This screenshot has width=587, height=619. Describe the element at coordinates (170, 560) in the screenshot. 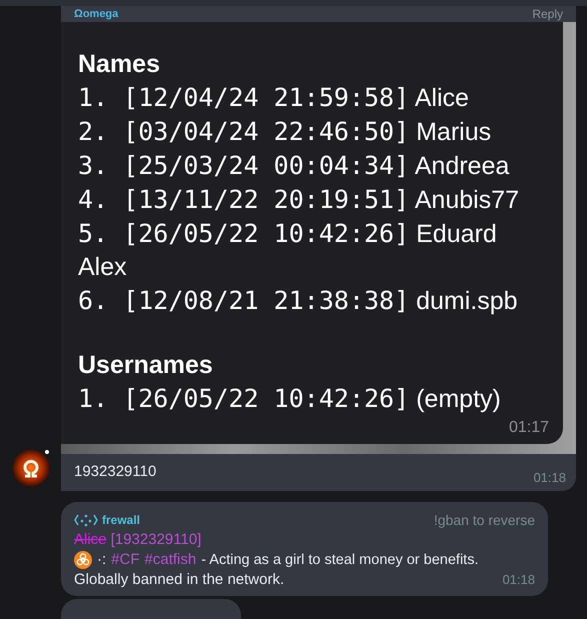

I see `hashtag-link: #catfish` at that location.